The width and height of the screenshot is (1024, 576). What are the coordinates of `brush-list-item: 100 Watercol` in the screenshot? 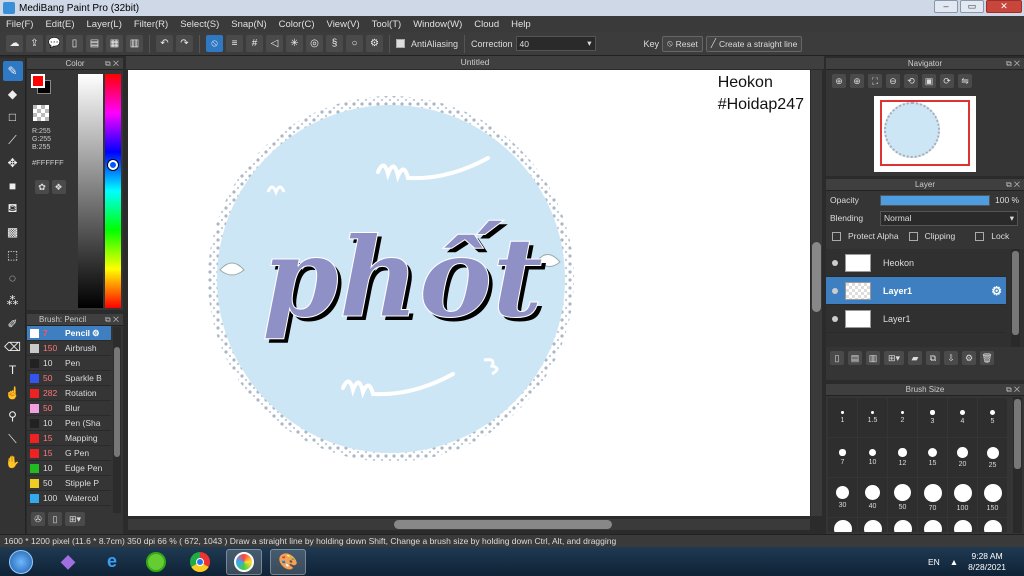 It's located at (69, 498).